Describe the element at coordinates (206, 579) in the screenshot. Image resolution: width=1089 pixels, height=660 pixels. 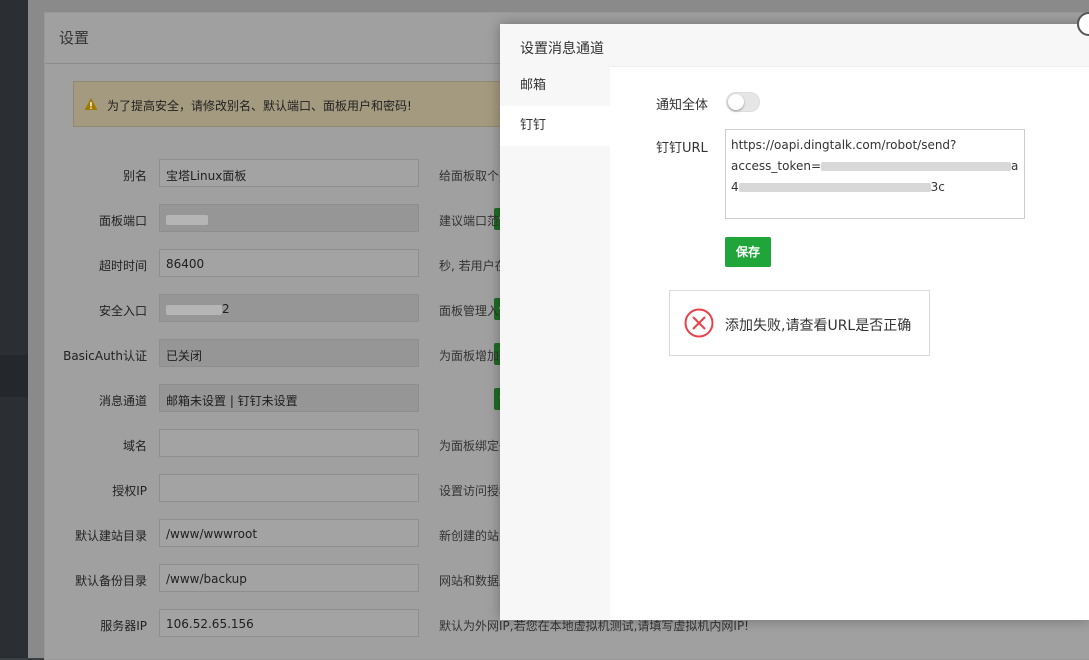
I see `settings-row-value: /www/backup` at that location.